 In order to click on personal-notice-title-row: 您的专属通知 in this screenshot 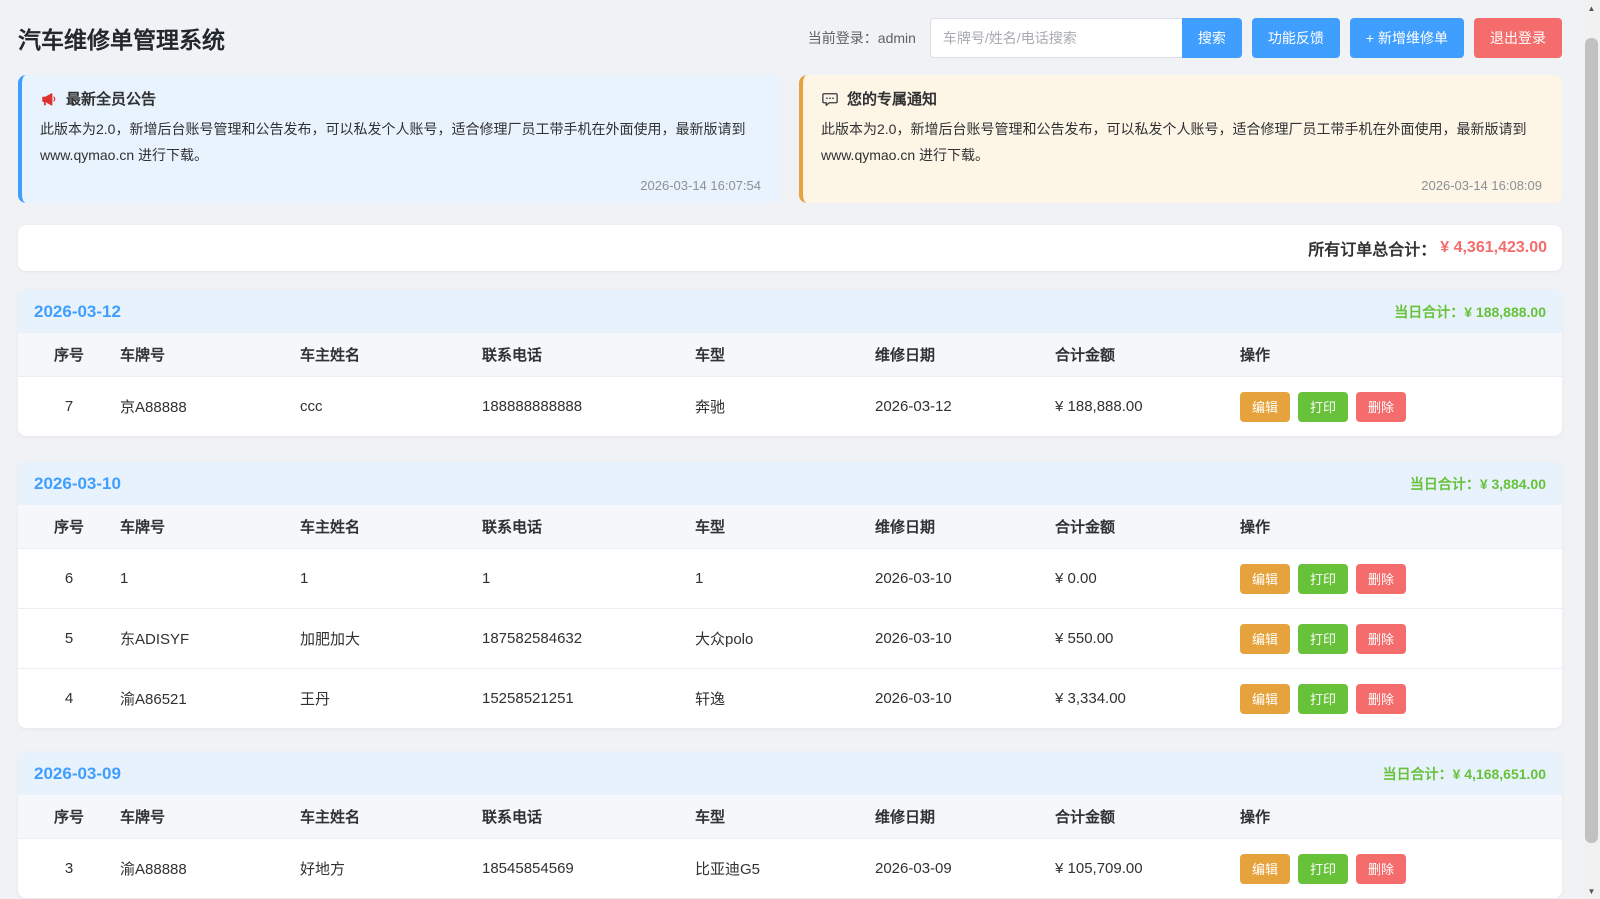, I will do `click(1181, 98)`.